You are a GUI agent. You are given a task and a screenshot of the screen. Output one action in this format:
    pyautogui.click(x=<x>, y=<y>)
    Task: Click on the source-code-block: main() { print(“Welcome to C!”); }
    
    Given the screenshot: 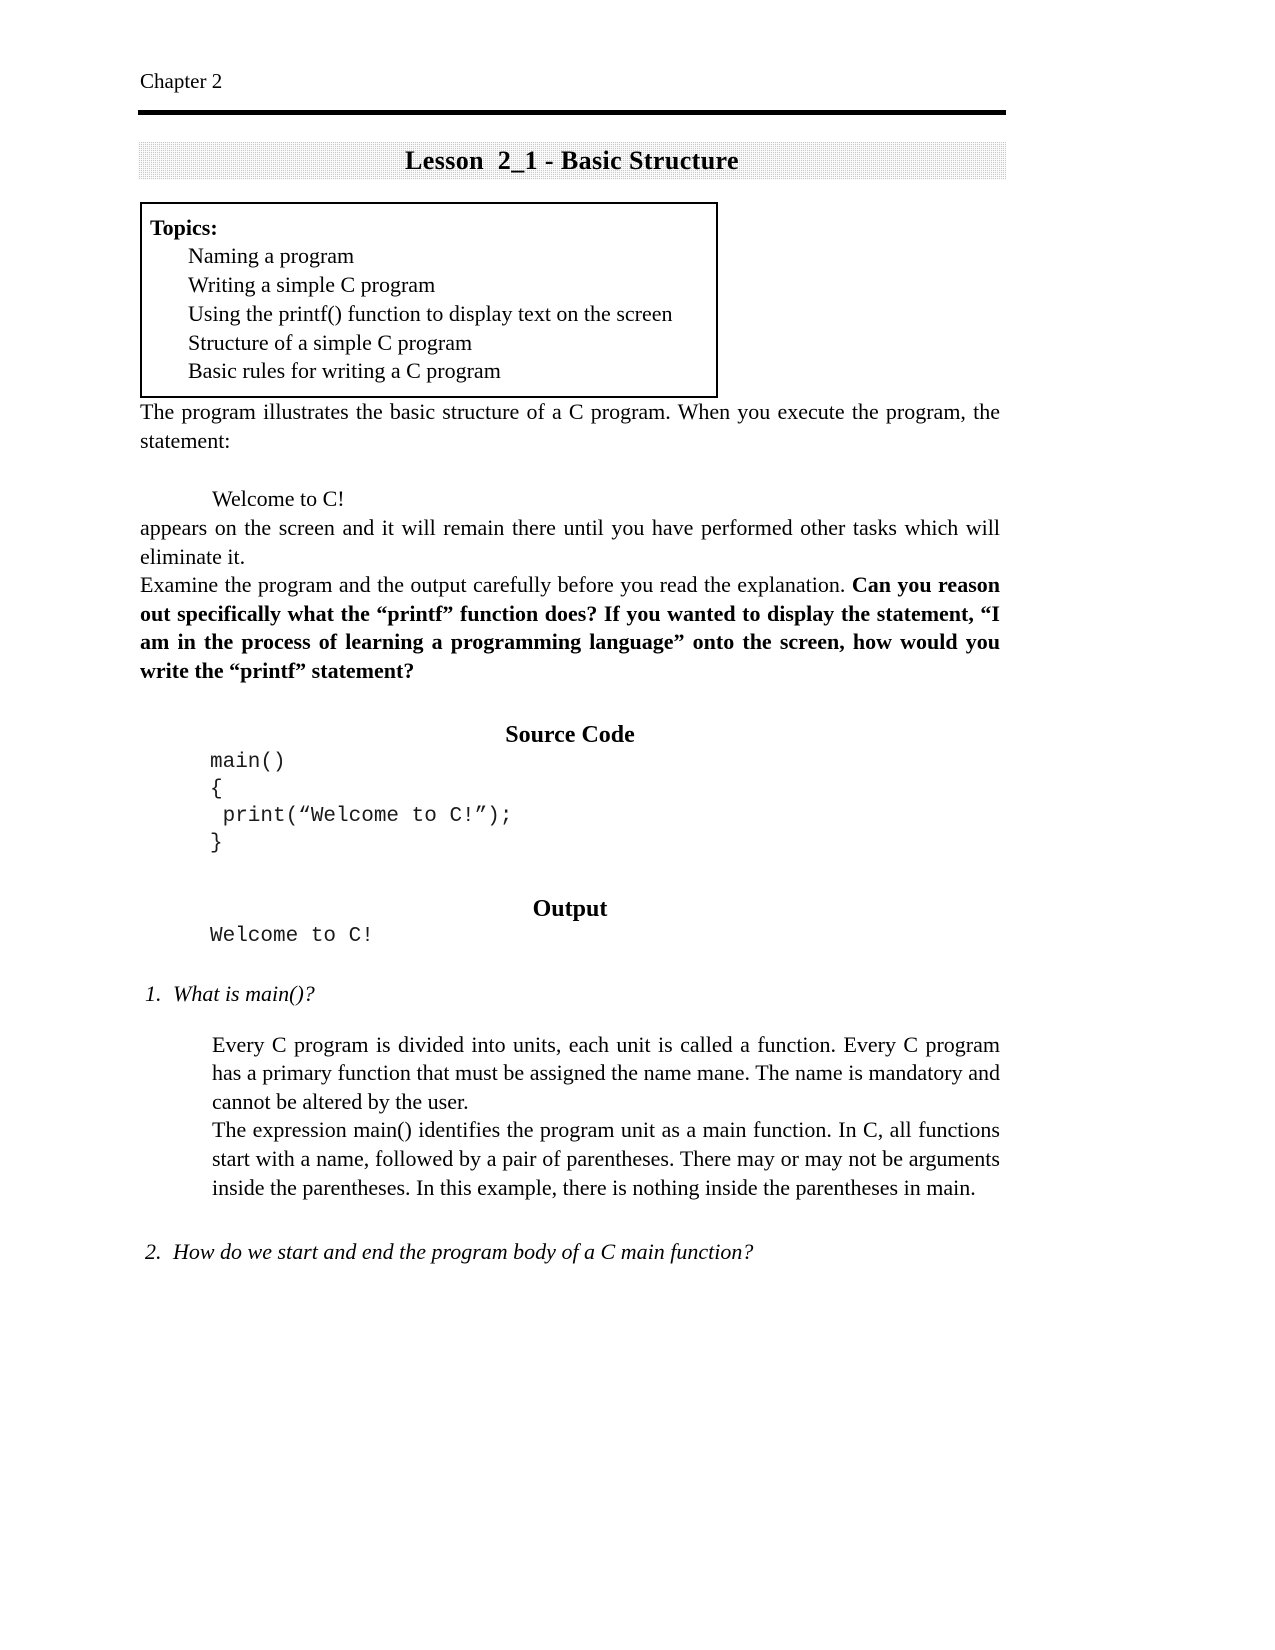 What is the action you would take?
    pyautogui.click(x=361, y=803)
    